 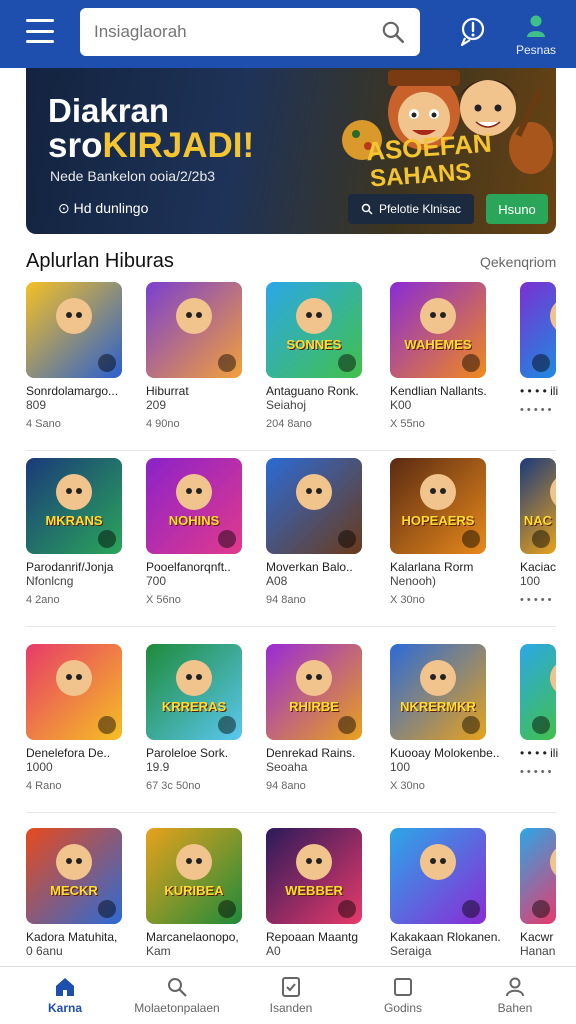 I want to click on app-card: Sonrdolamargo... 809 4 Sano, so click(x=81, y=362).